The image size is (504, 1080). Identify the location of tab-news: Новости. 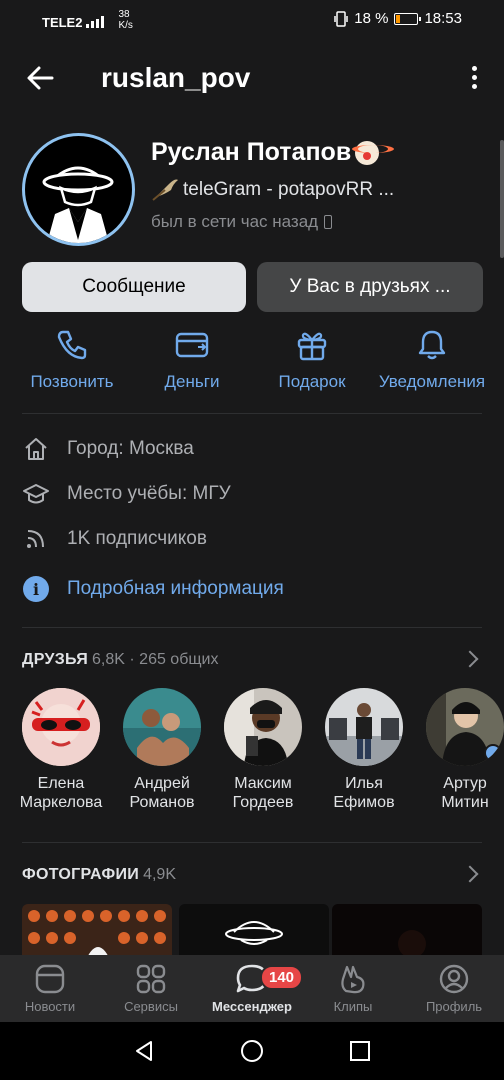
(50, 988).